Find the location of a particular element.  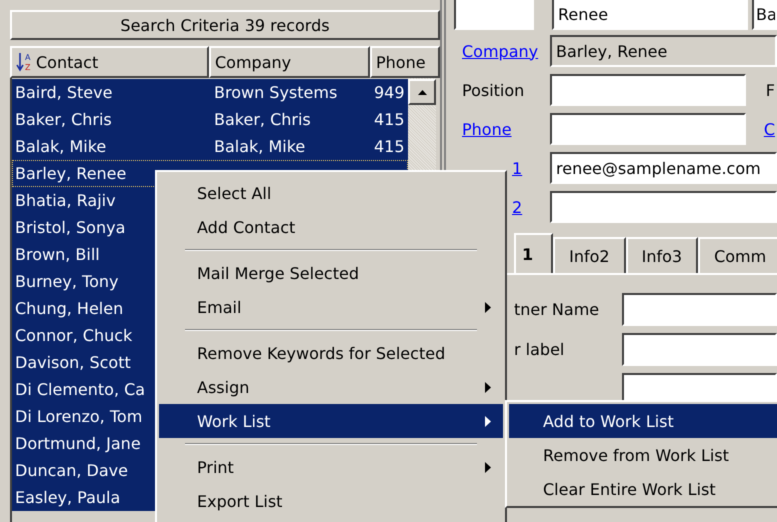

field-label: tner Name is located at coordinates (557, 309).